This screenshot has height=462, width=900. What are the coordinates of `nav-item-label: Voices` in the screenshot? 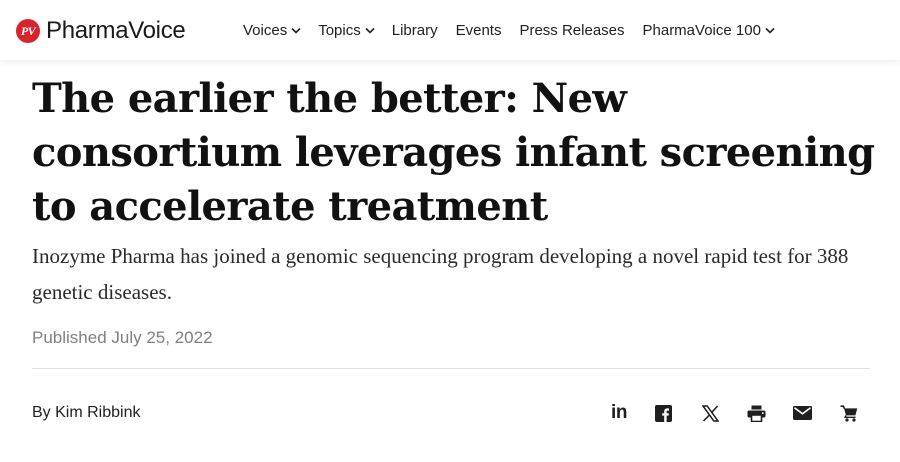 It's located at (265, 30).